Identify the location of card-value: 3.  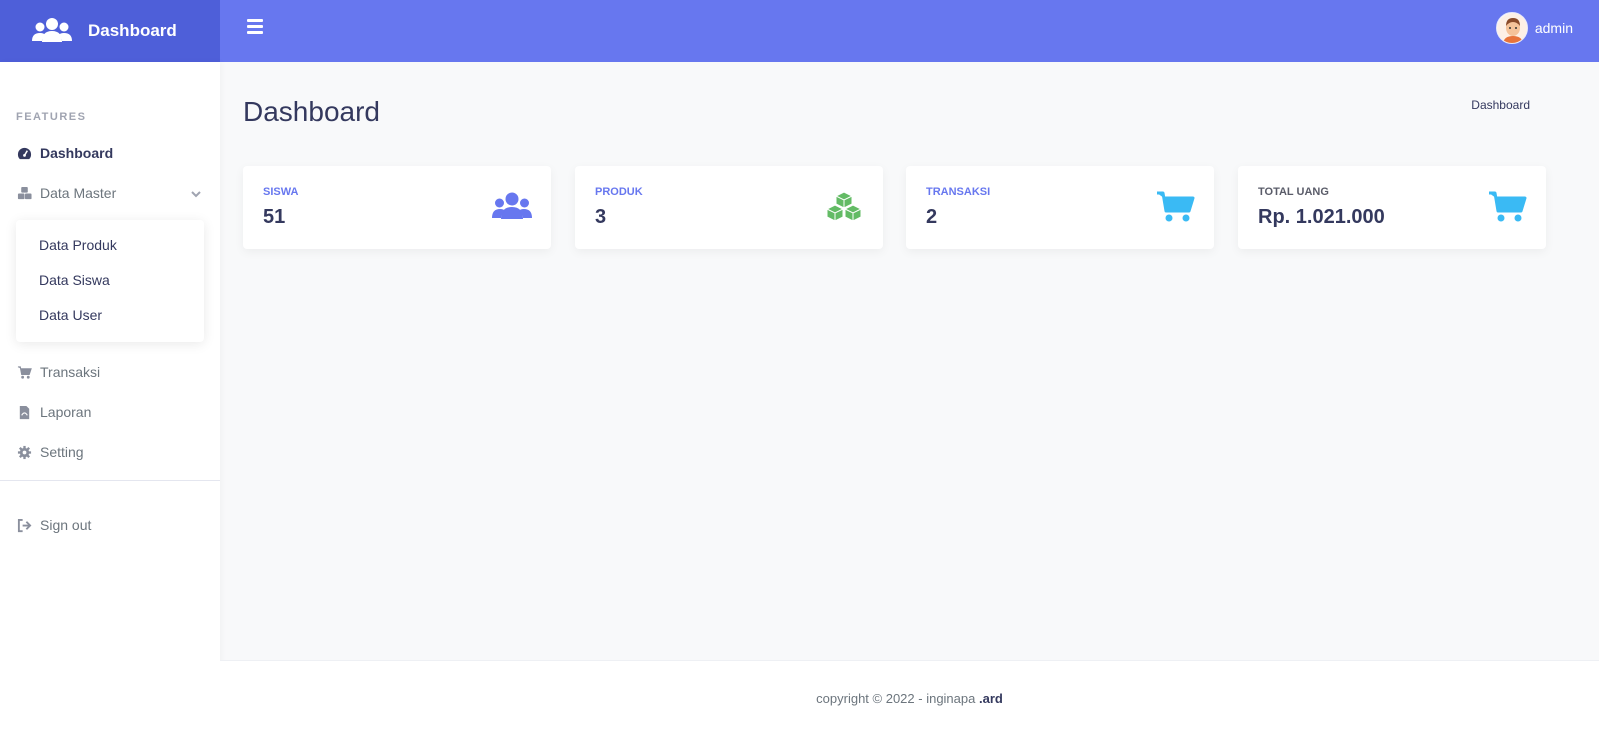
(601, 217).